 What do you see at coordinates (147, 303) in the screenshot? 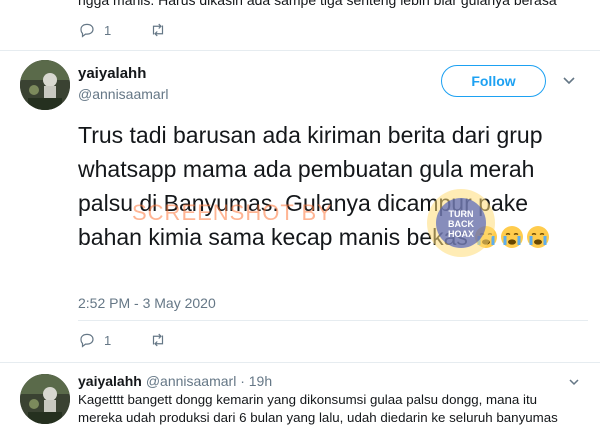
I see `tweet-timestamp: 2:52 PM - 3 May 2020` at bounding box center [147, 303].